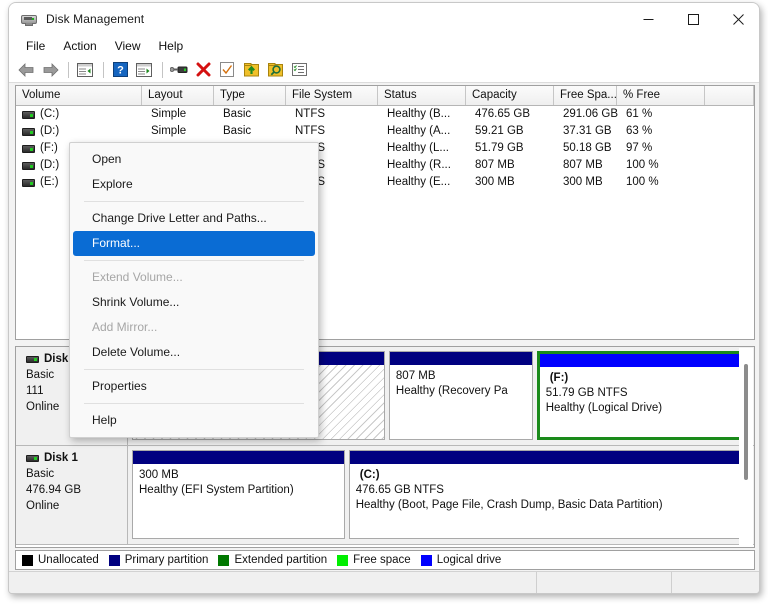  What do you see at coordinates (275, 70) in the screenshot?
I see `search-icon` at bounding box center [275, 70].